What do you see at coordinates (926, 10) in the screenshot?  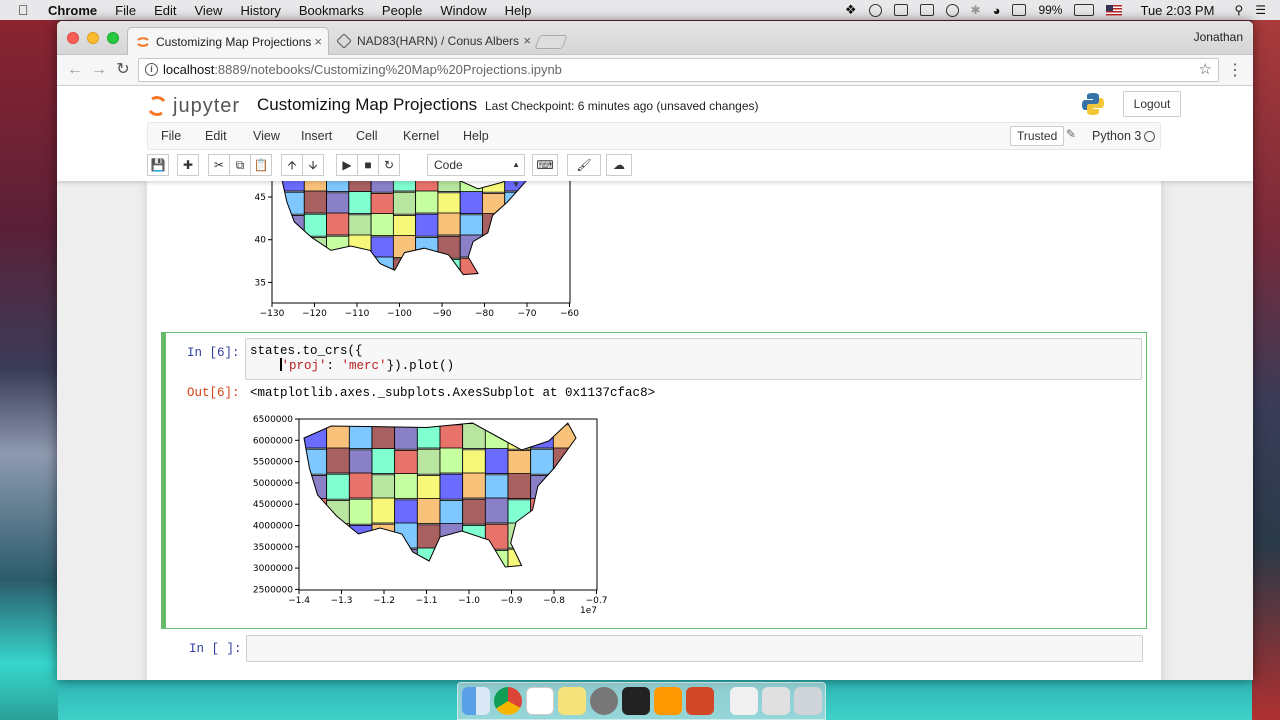 I see `screen-record-icon` at bounding box center [926, 10].